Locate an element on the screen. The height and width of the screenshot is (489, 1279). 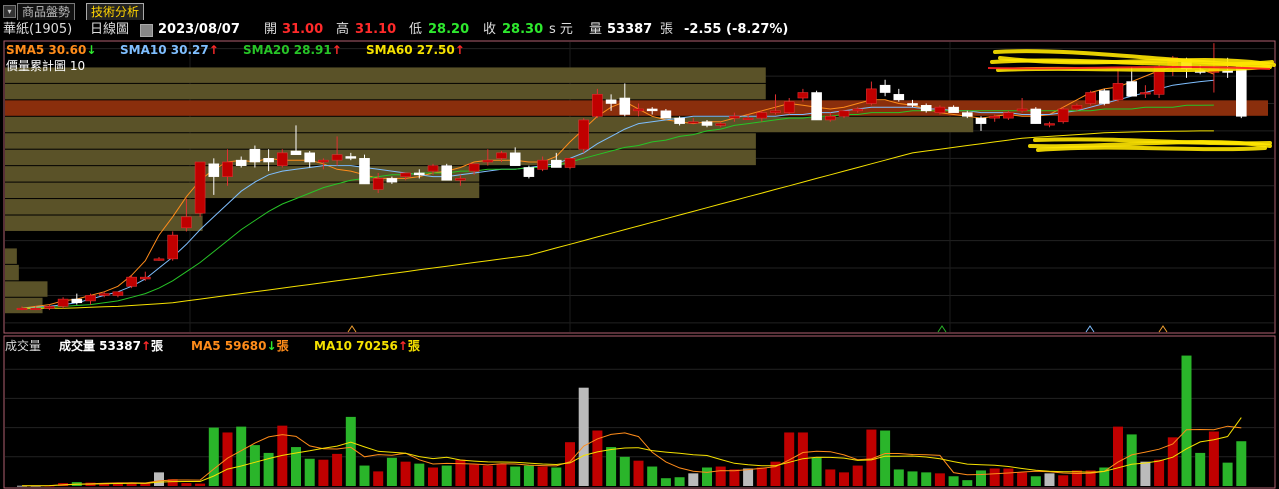
period-dropdown-icon is located at coordinates (146, 30).